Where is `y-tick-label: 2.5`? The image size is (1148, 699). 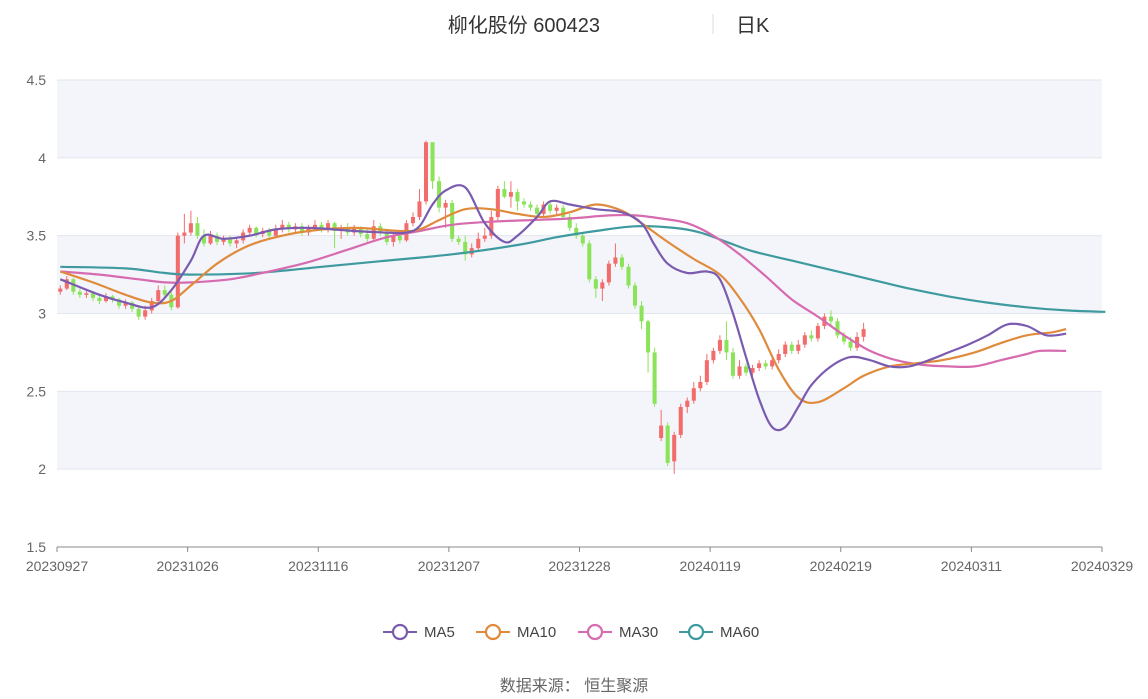
y-tick-label: 2.5 is located at coordinates (37, 391).